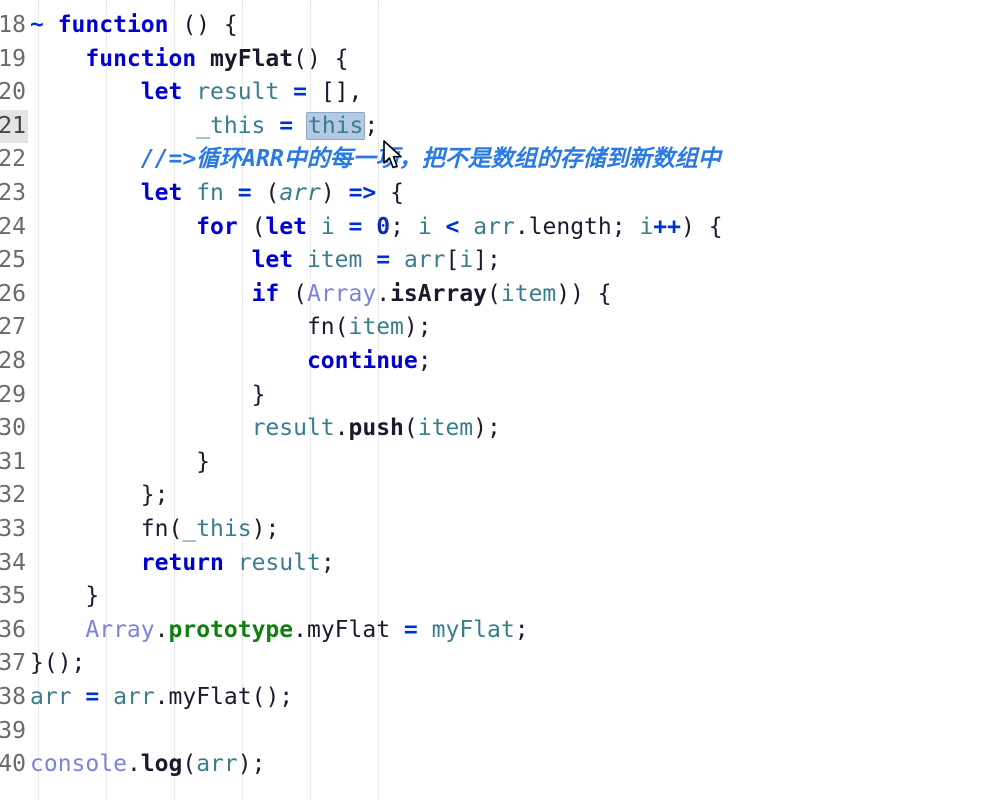 This screenshot has height=800, width=1008. What do you see at coordinates (376, 428) in the screenshot?
I see `code-token: push` at bounding box center [376, 428].